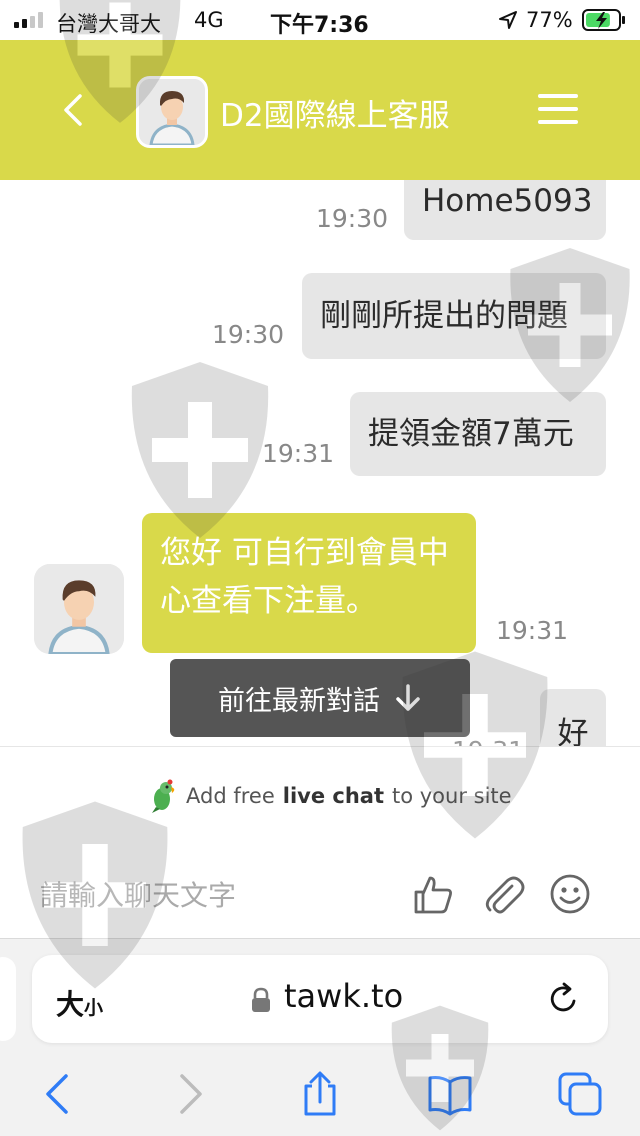 This screenshot has width=640, height=1136. Describe the element at coordinates (504, 894) in the screenshot. I see `paperclip-icon` at that location.